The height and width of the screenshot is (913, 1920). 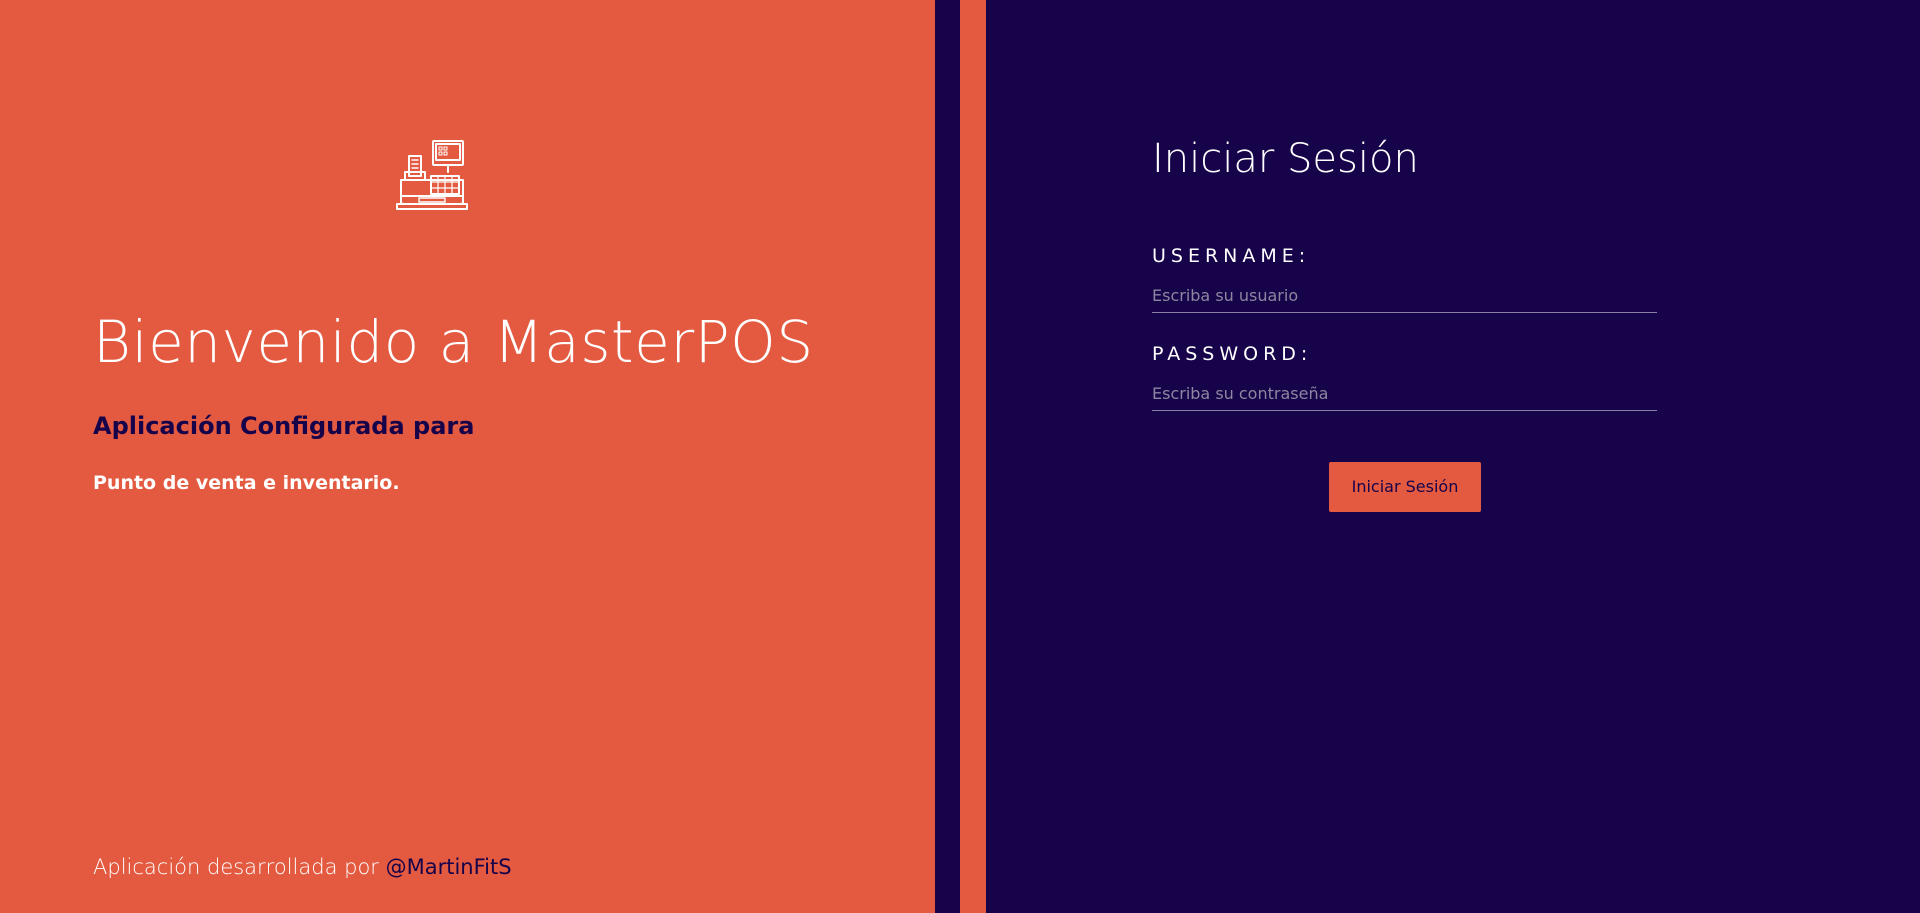 I want to click on cash-register-icon, so click(x=432, y=175).